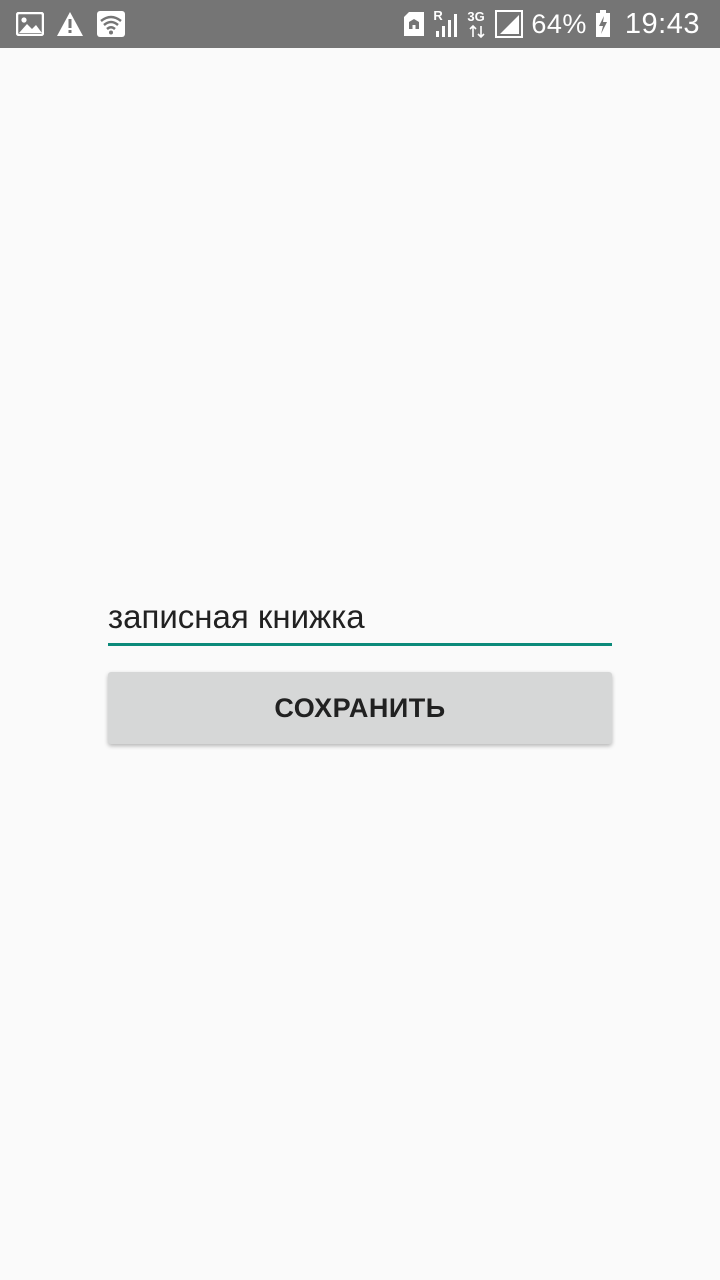 This screenshot has height=1280, width=720. I want to click on notebook-name-input, so click(360, 618).